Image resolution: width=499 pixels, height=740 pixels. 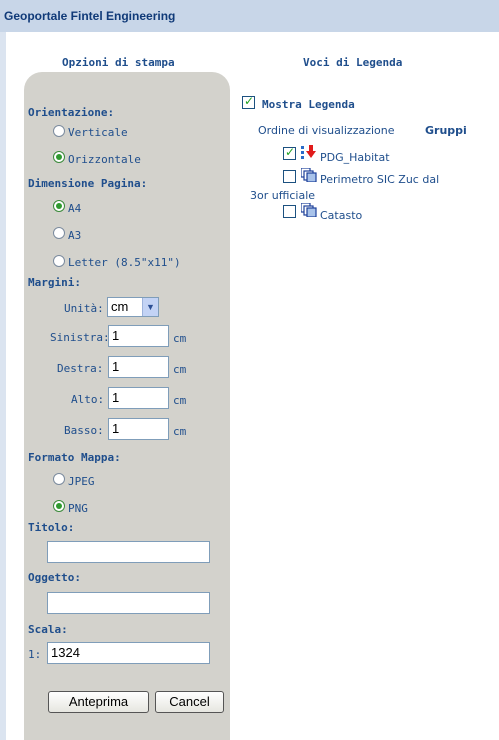 What do you see at coordinates (51, 527) in the screenshot?
I see `title-field-label: Titolo:` at bounding box center [51, 527].